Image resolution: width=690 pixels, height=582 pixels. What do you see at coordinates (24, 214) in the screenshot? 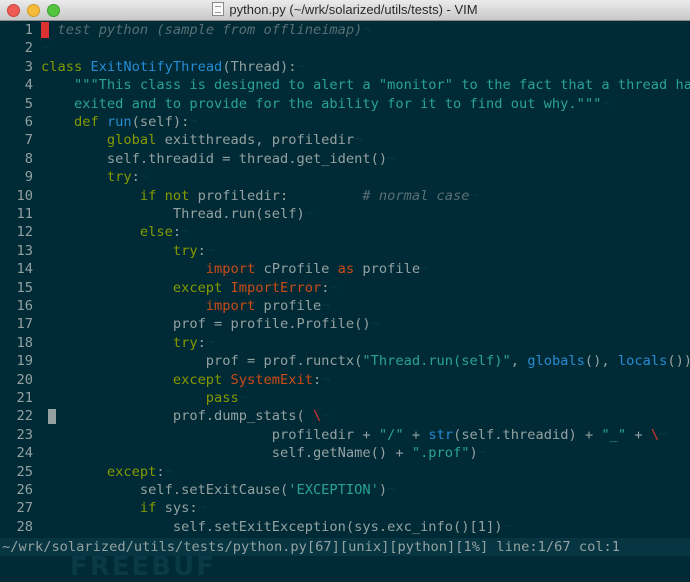
I see `line-number: 11` at bounding box center [24, 214].